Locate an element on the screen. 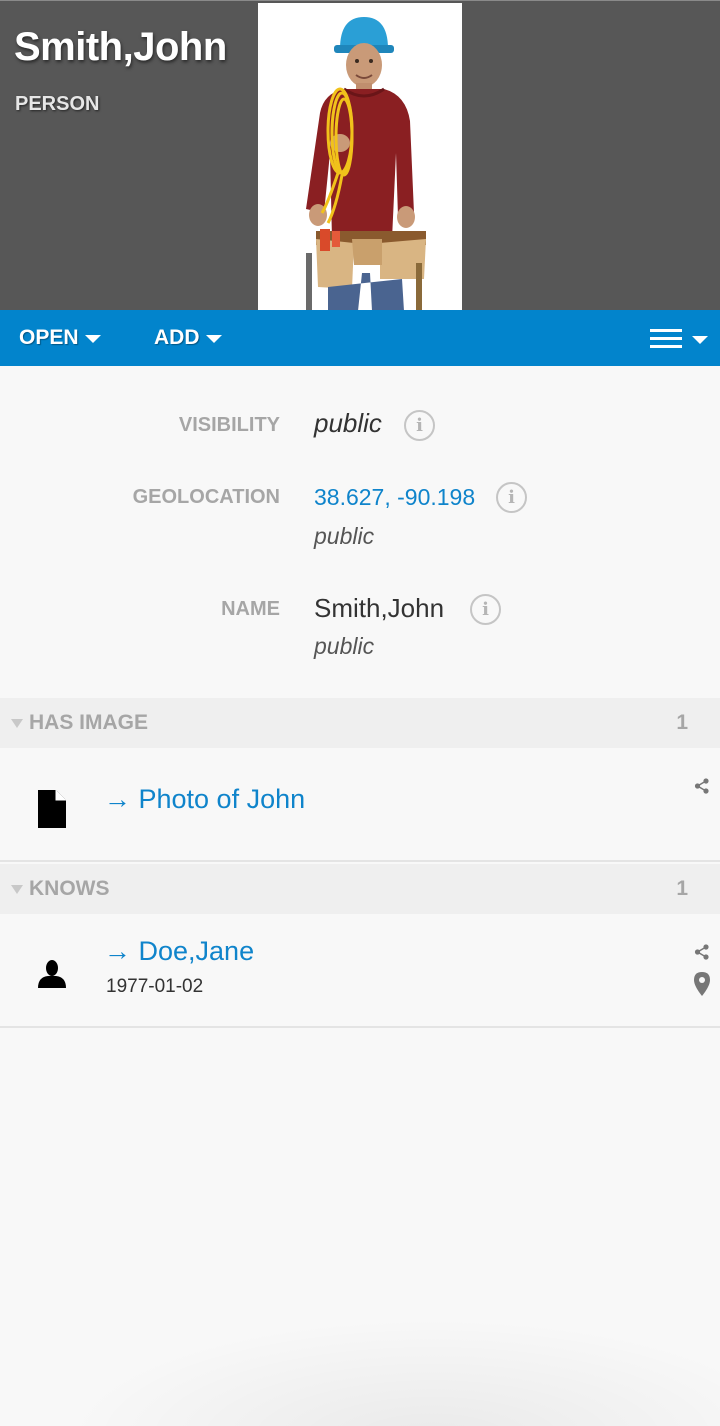  open-label: OPEN is located at coordinates (49, 337).